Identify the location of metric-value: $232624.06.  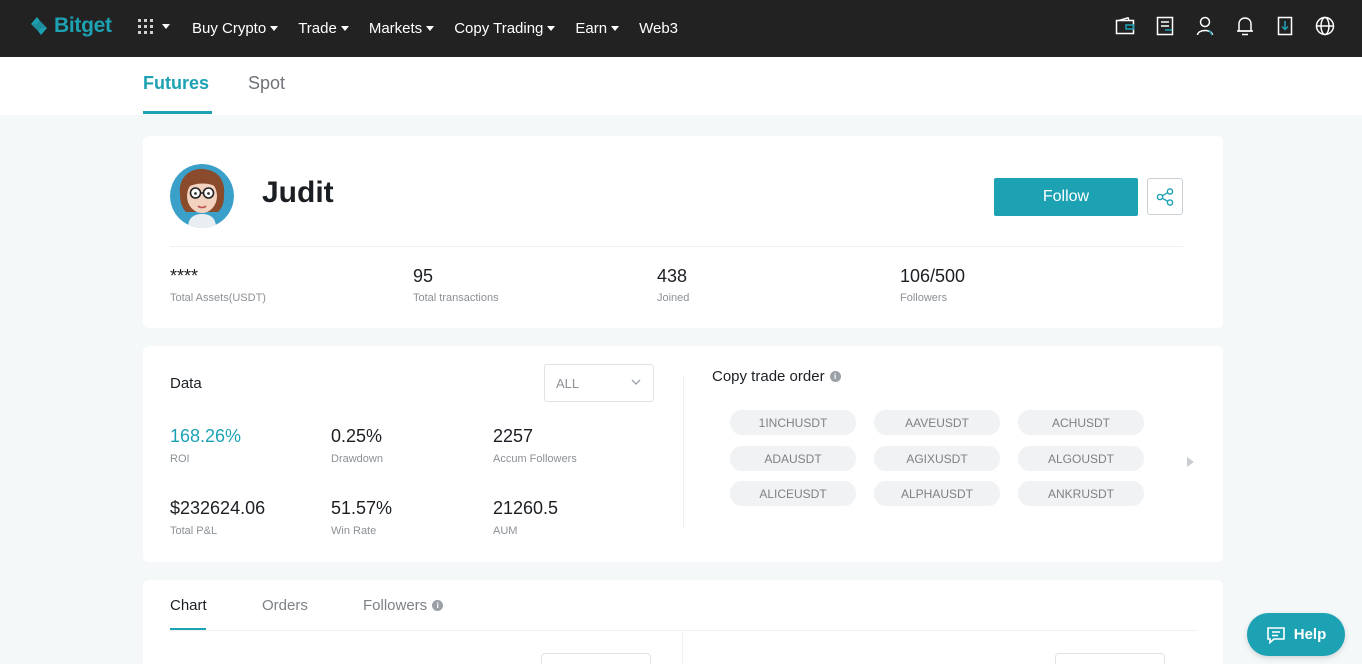
(218, 508).